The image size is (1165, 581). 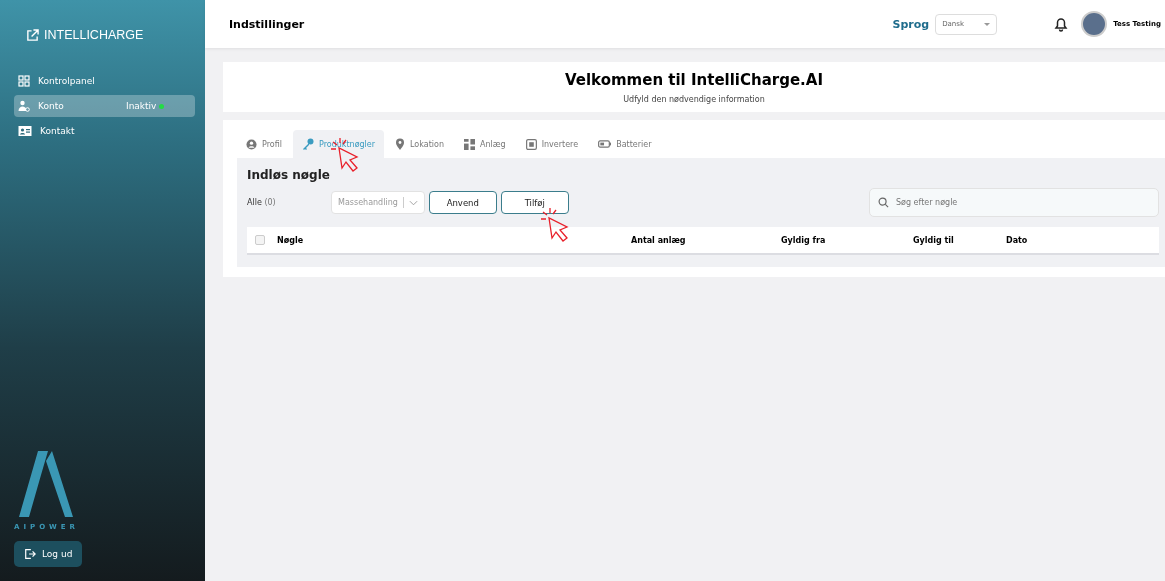 What do you see at coordinates (534, 202) in the screenshot?
I see `action-button: Tilføj` at bounding box center [534, 202].